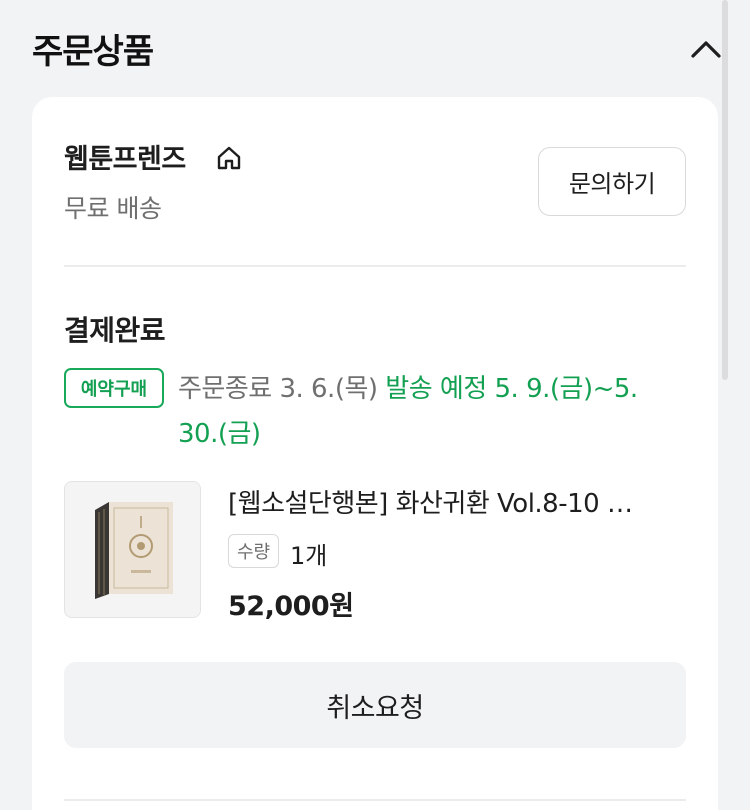 The width and height of the screenshot is (750, 810). What do you see at coordinates (423, 412) in the screenshot?
I see `order-schedule: 주문종료 3. 6.(목) 발송 예정 5. 9.(금)~5. 30.(금)` at bounding box center [423, 412].